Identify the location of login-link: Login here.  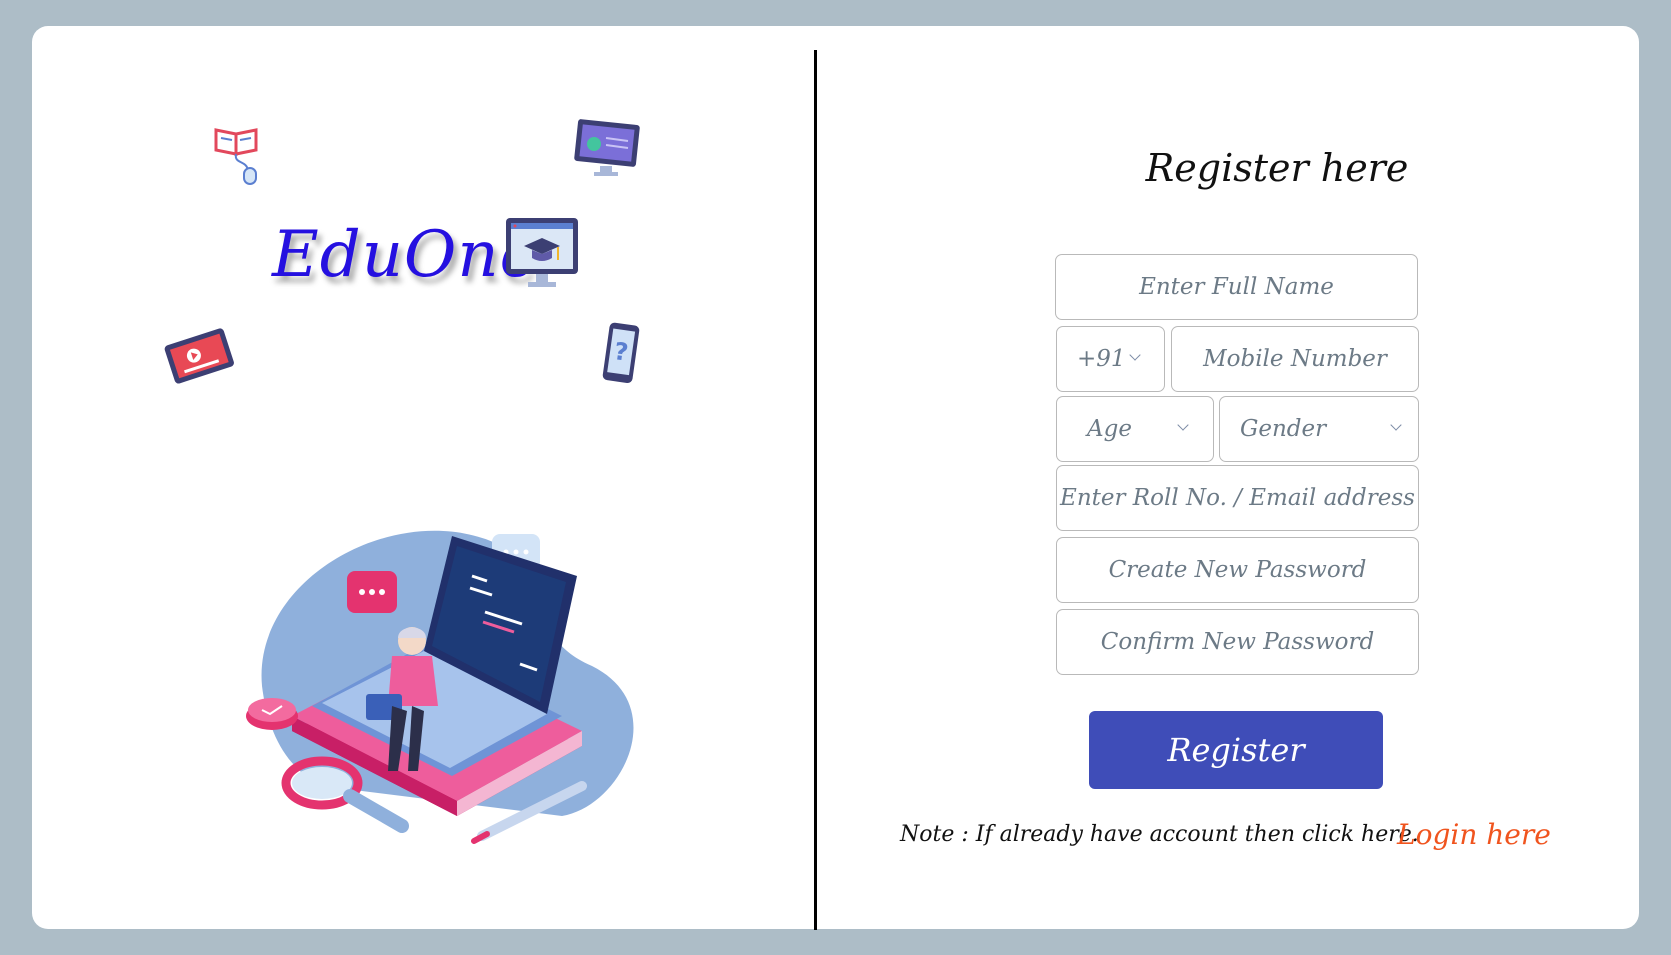
(1474, 834).